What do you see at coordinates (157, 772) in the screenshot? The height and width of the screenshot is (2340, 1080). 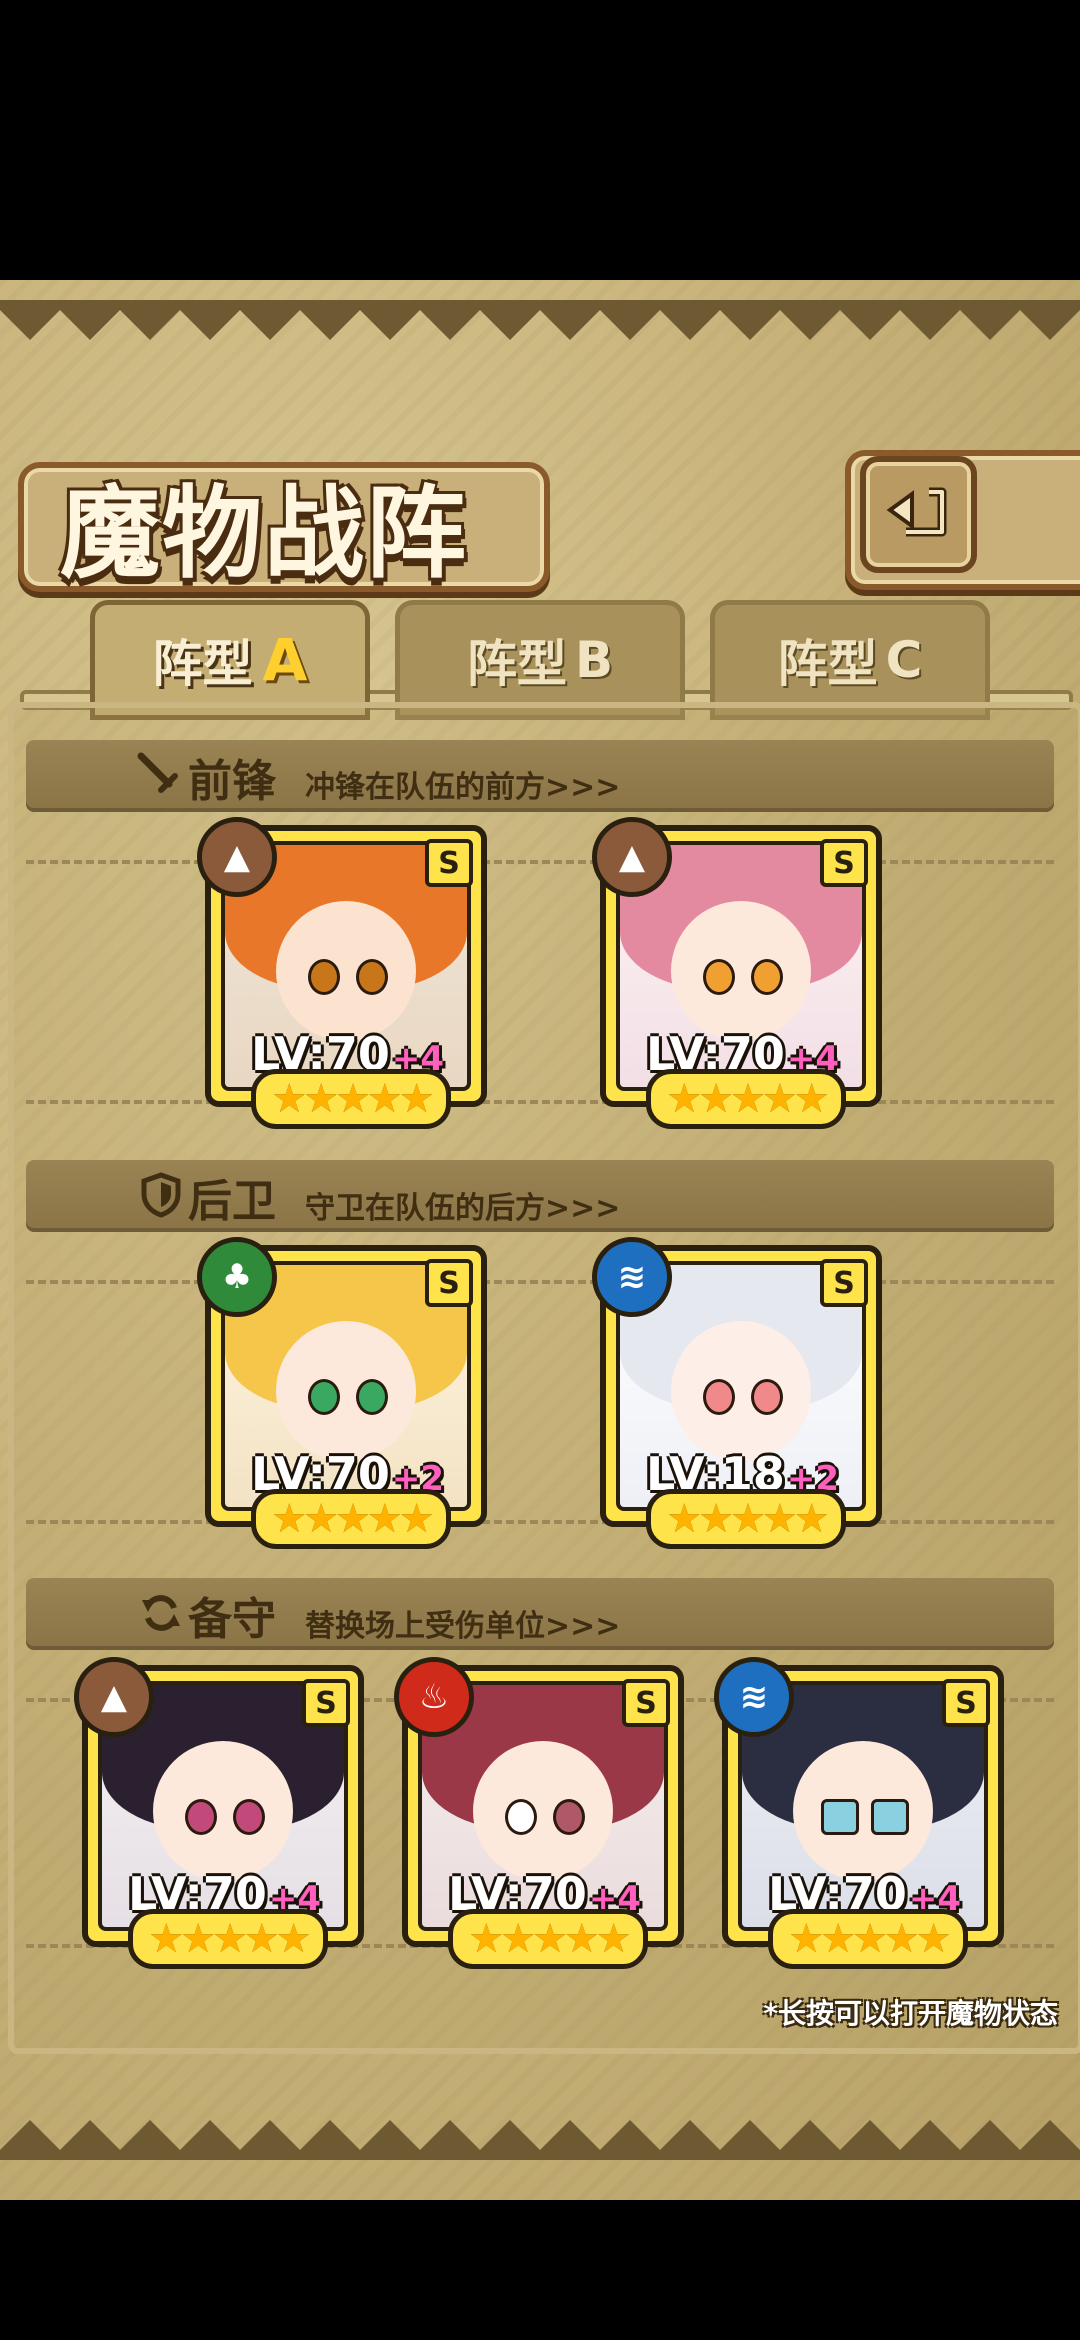 I see `sword-icon` at bounding box center [157, 772].